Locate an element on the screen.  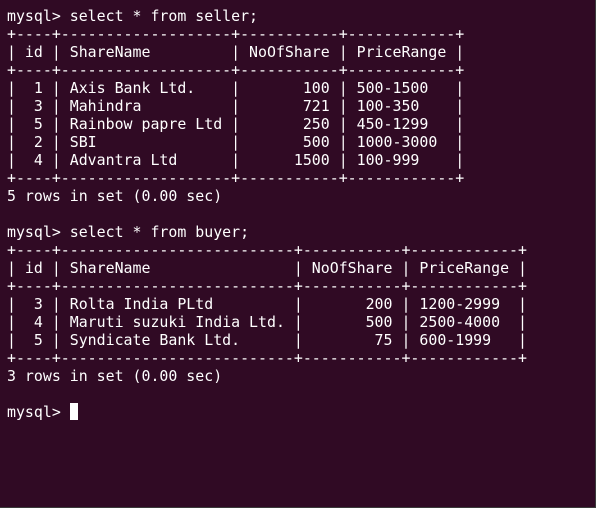
table-row: | 3 | Mahindra | 721 | 100-350 | is located at coordinates (236, 106).